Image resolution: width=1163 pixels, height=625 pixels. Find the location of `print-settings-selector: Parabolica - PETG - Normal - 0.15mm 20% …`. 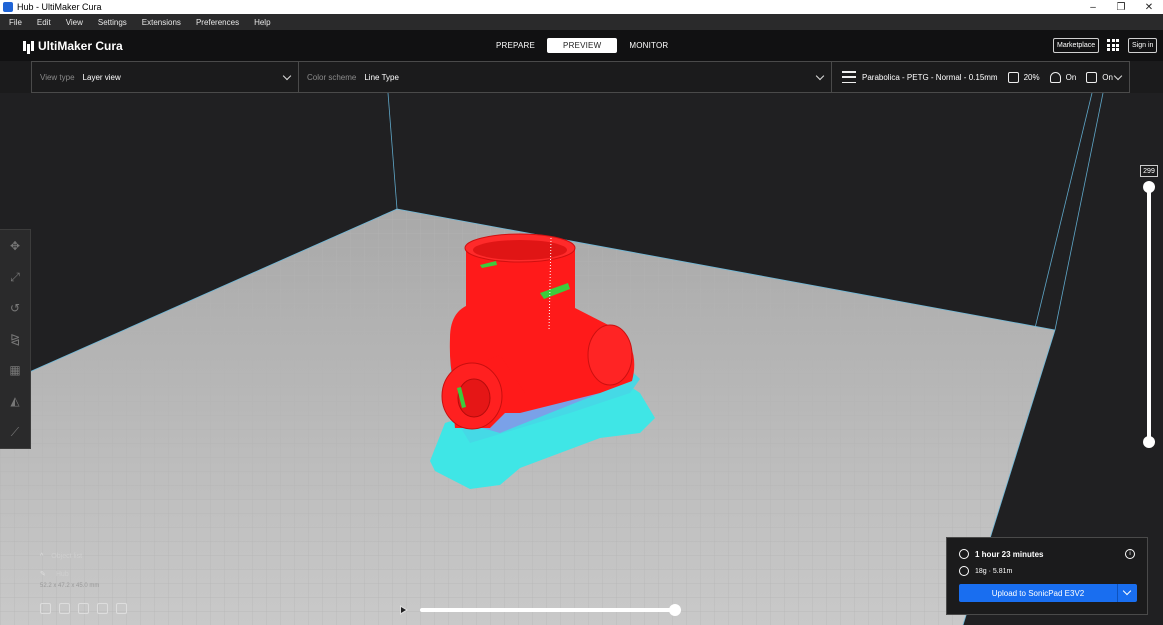

print-settings-selector: Parabolica - PETG - Normal - 0.15mm 20% … is located at coordinates (980, 77).